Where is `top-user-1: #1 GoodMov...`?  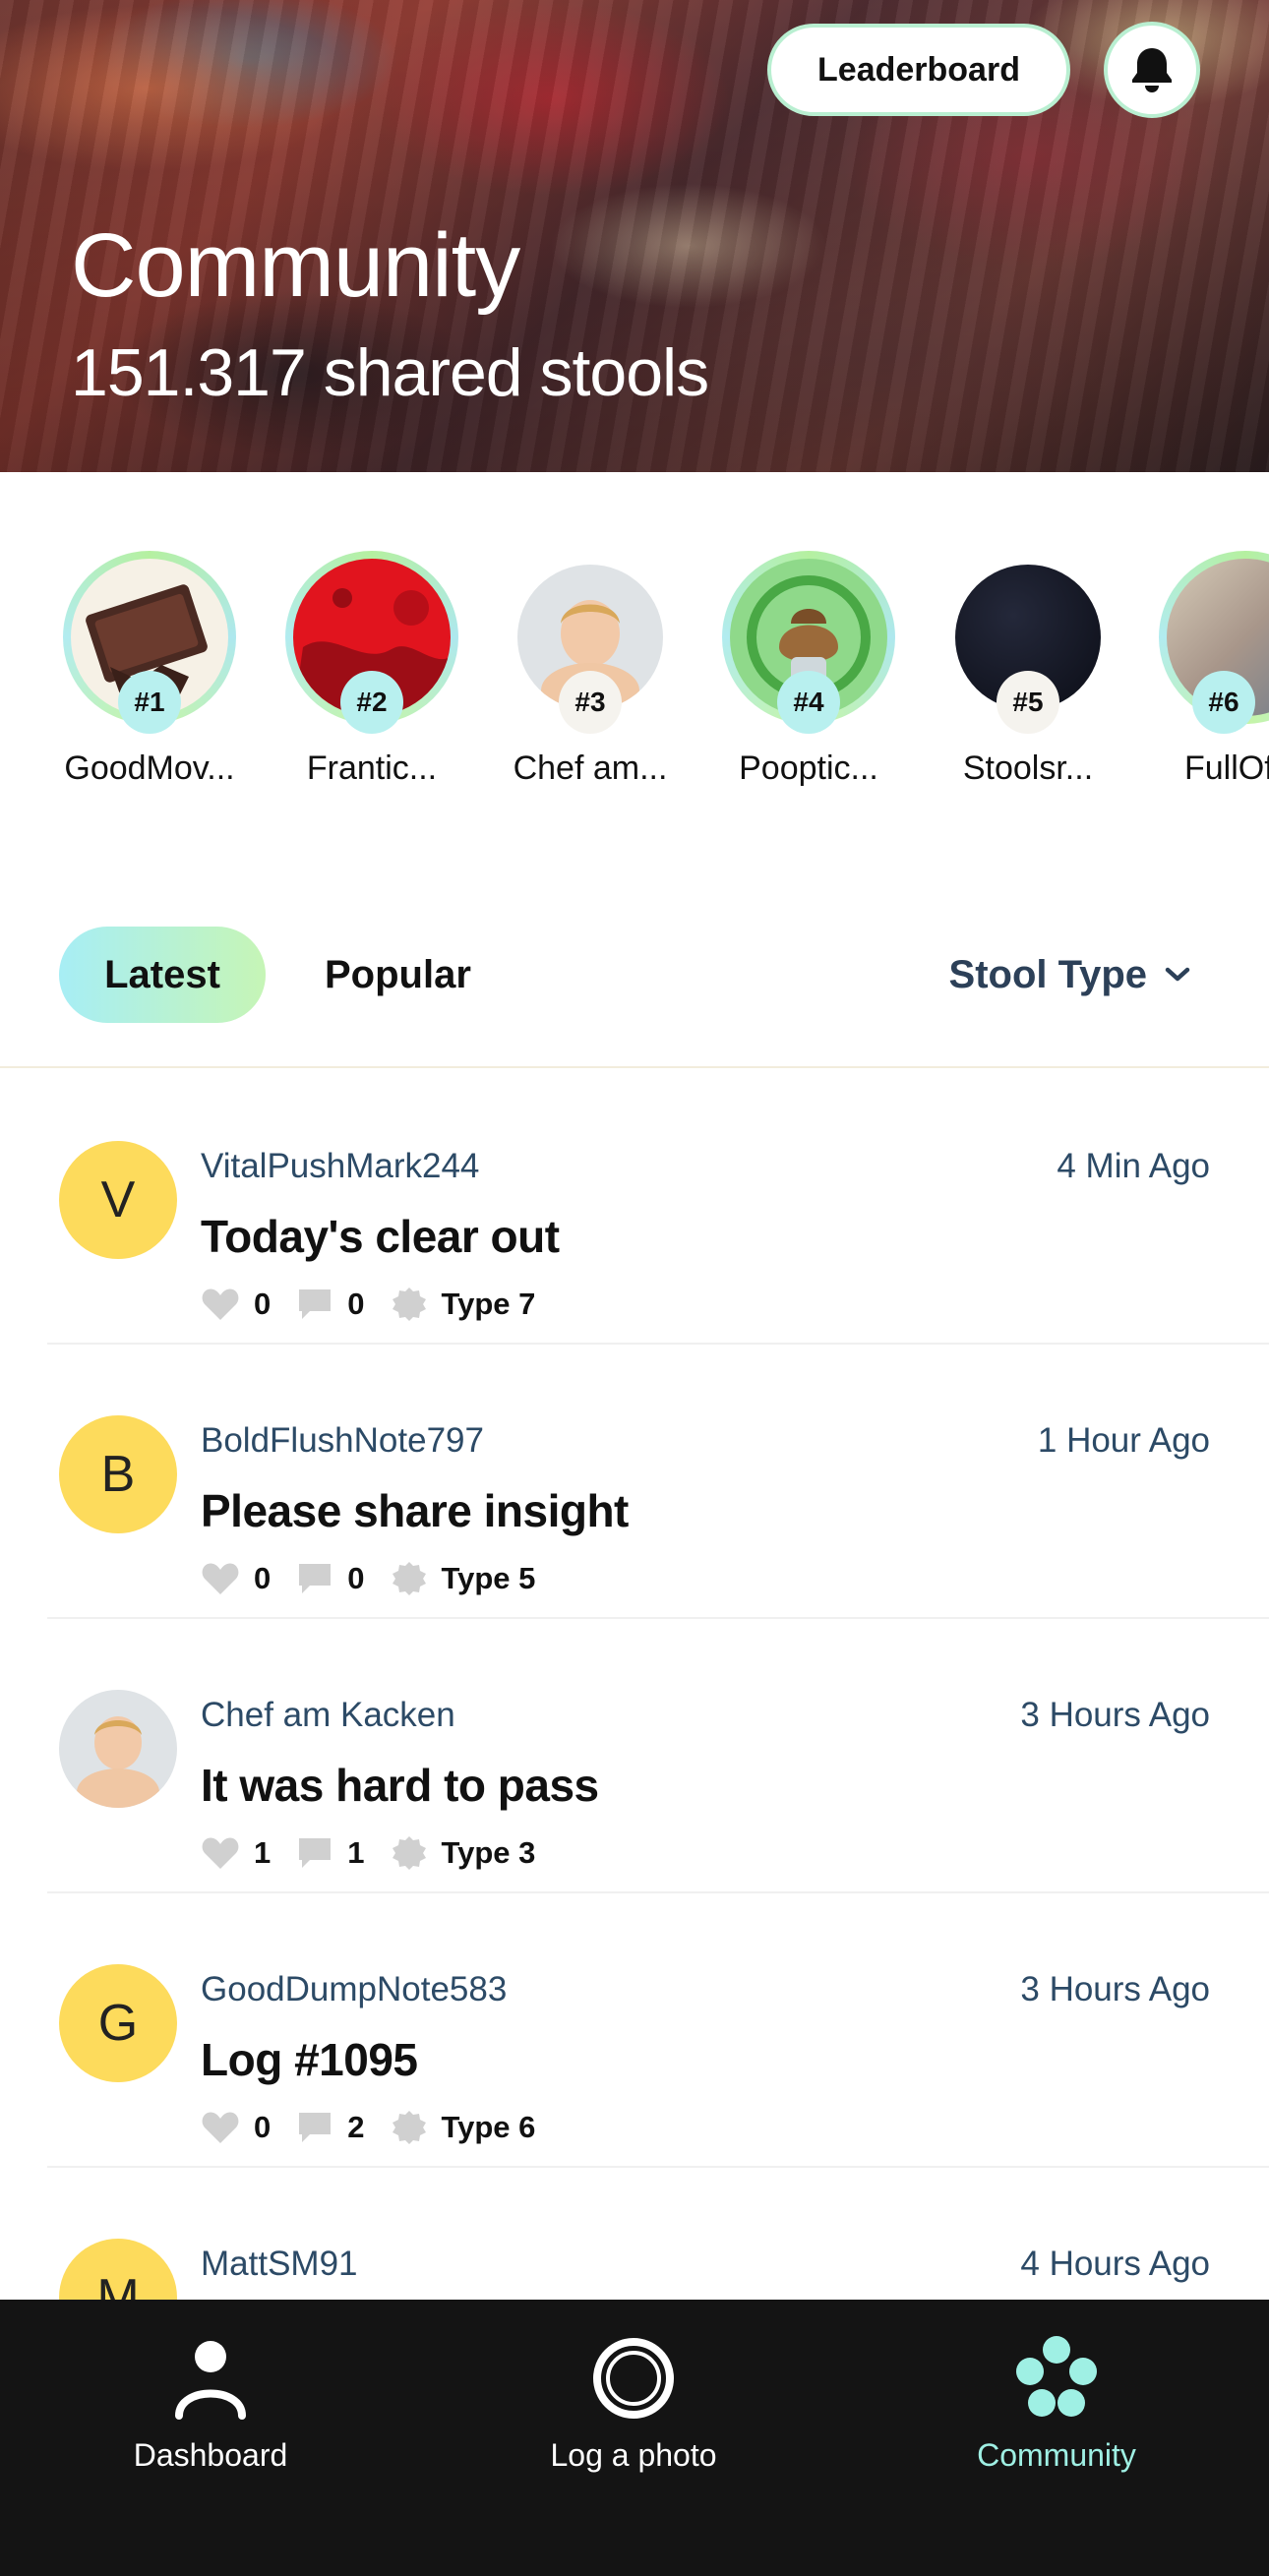 top-user-1: #1 GoodMov... is located at coordinates (149, 669).